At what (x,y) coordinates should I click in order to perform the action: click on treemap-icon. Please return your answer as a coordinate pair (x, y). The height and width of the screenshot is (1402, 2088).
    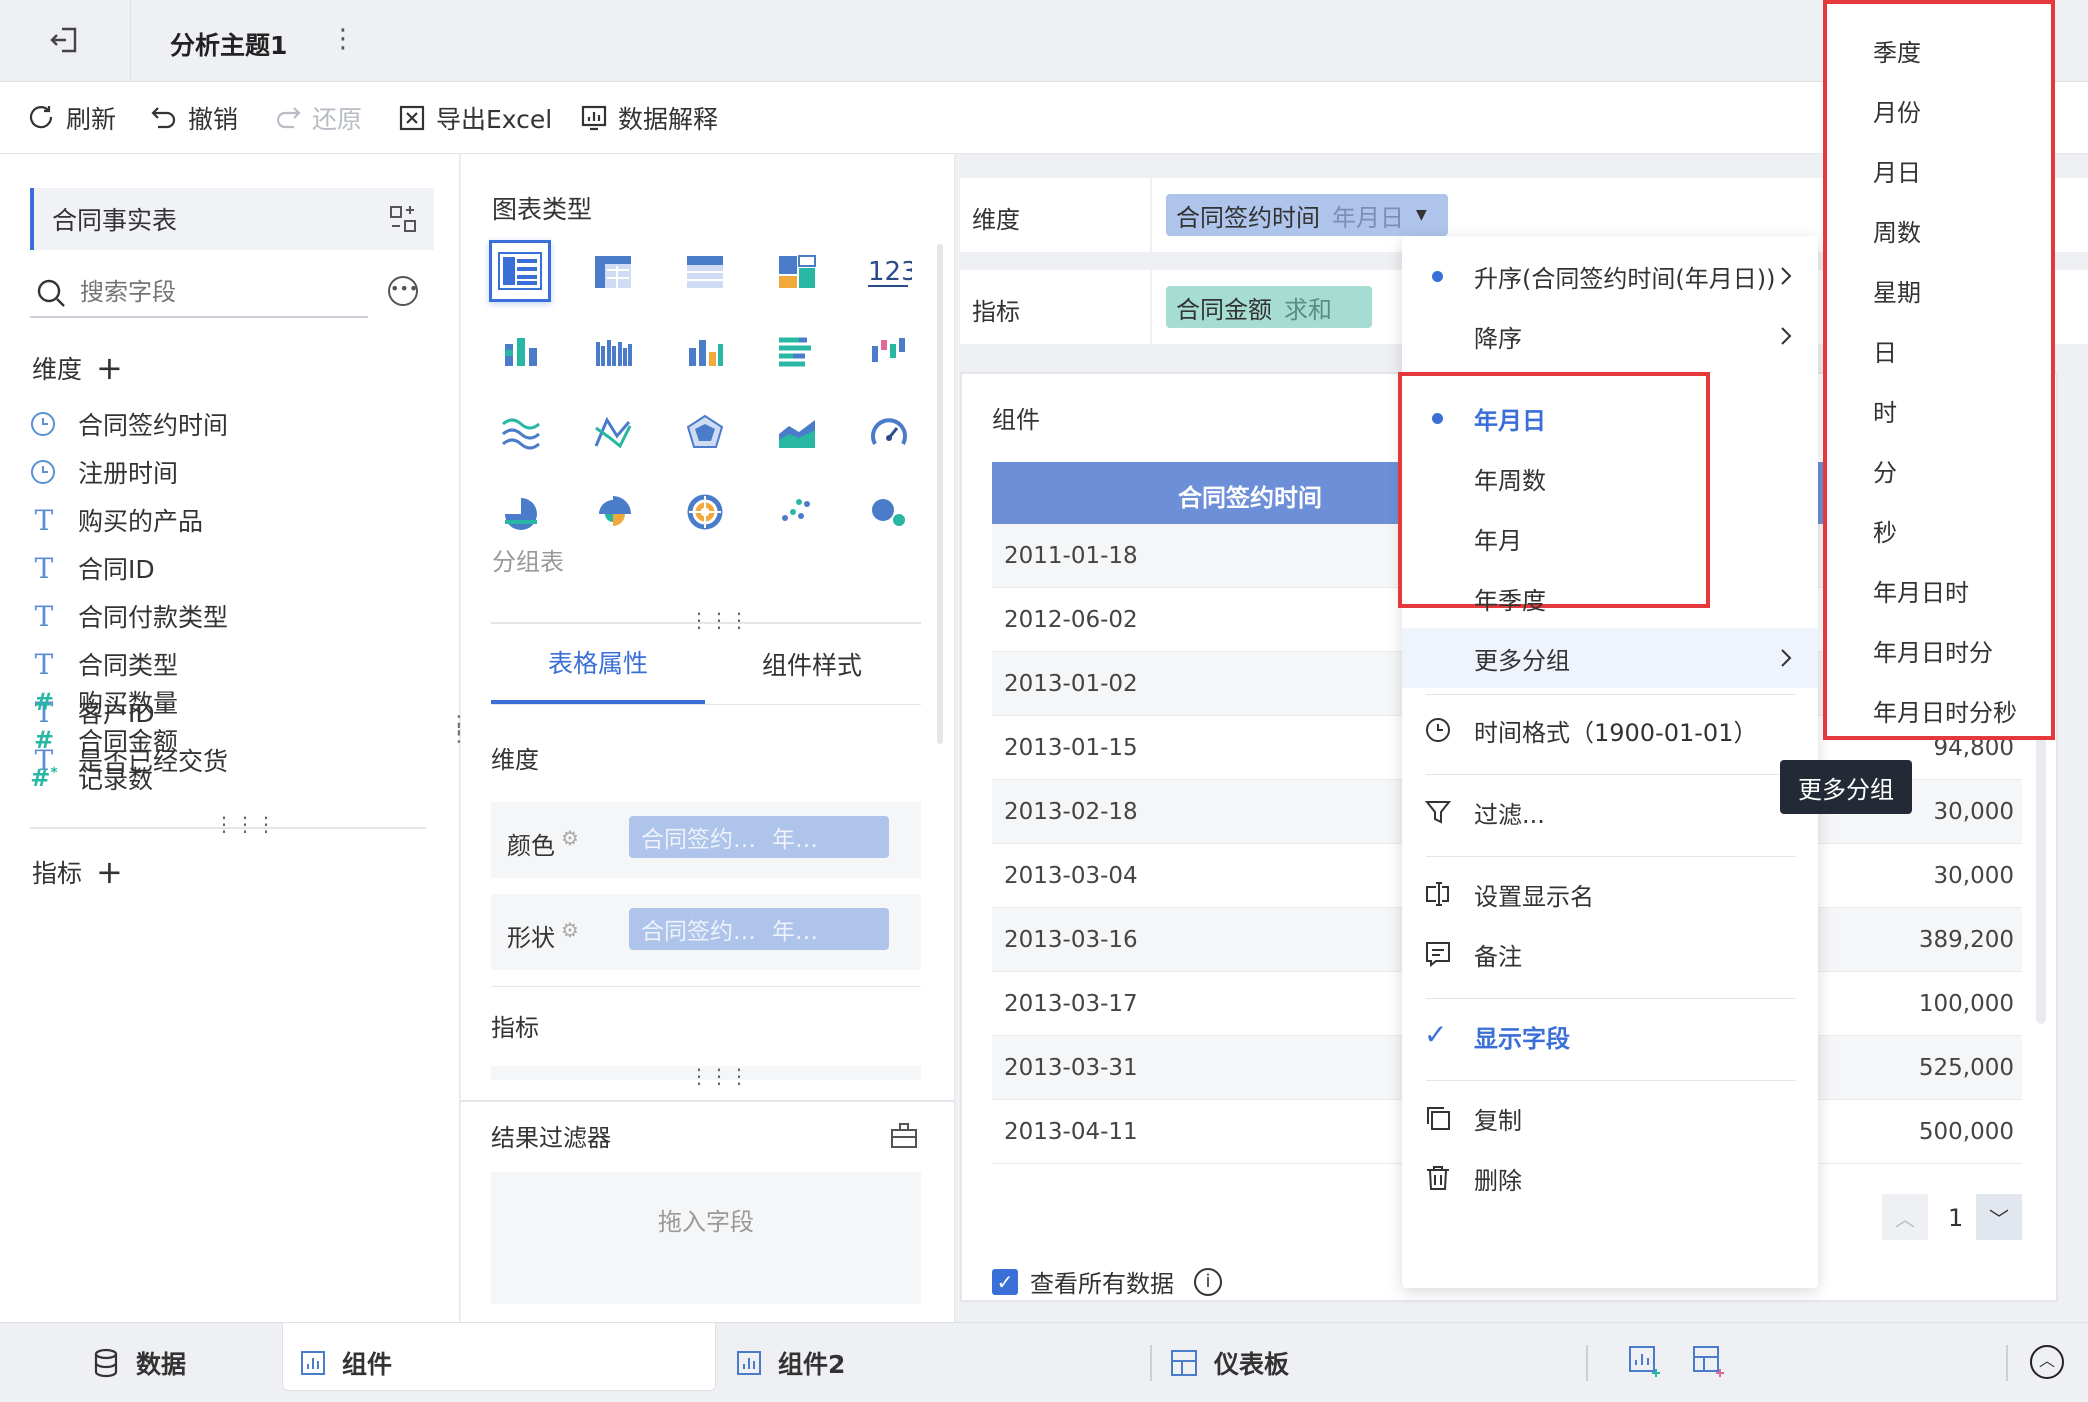
    Looking at the image, I should click on (797, 272).